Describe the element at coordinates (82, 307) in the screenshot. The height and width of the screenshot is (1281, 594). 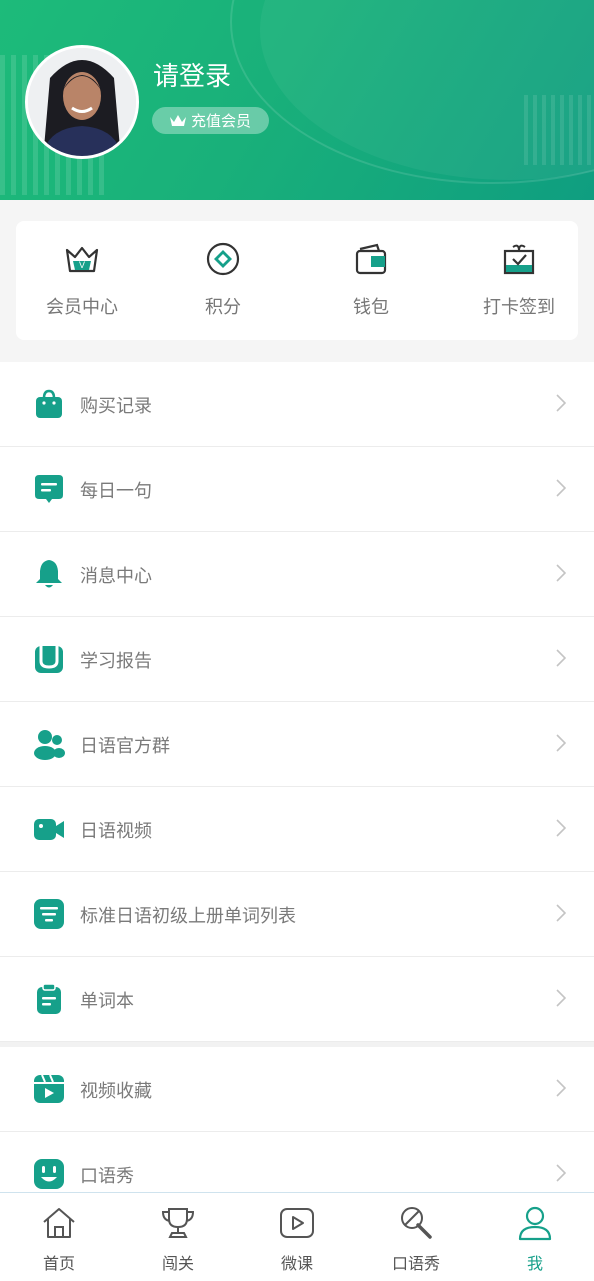
I see `quick-action-label: 会员中心` at that location.